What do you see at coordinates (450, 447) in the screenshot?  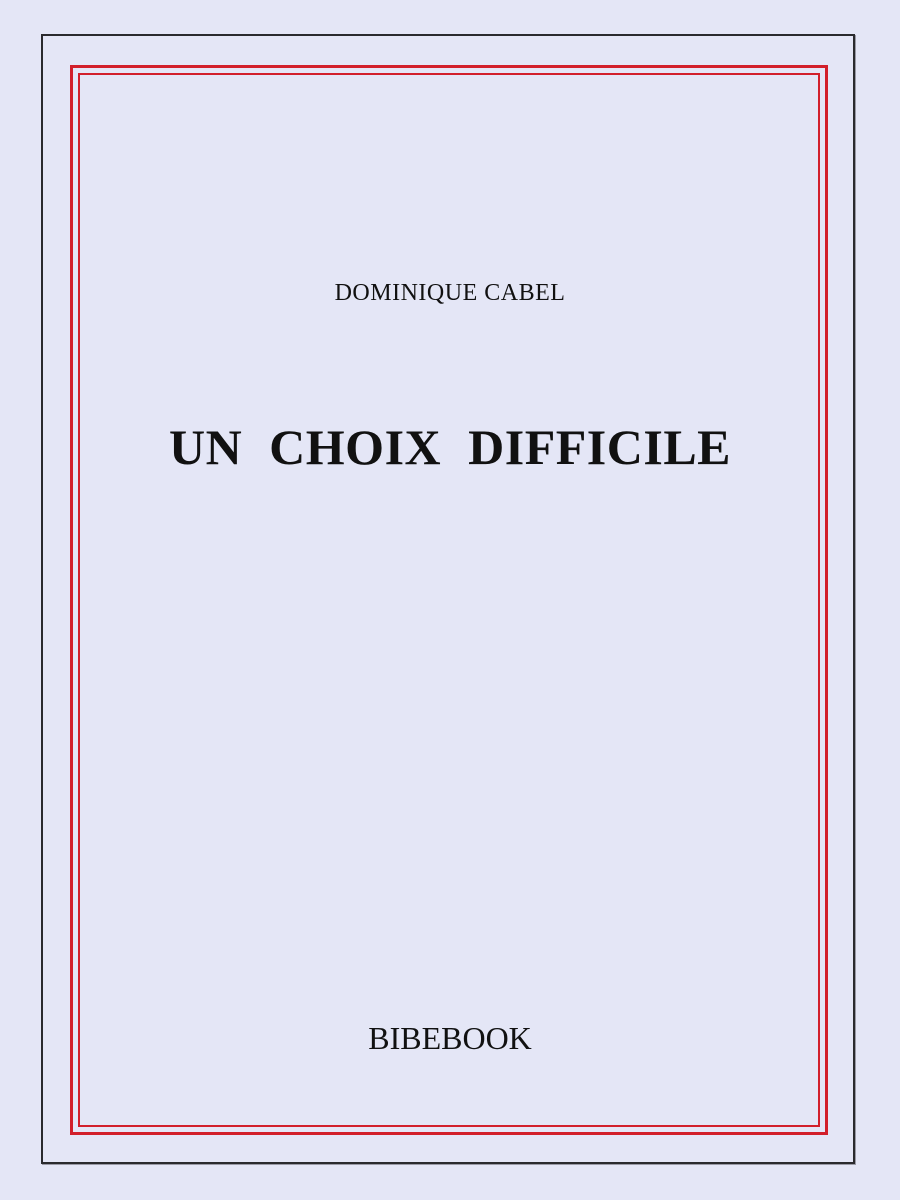 I see `book-title: UN CHOIX DIFFICILE` at bounding box center [450, 447].